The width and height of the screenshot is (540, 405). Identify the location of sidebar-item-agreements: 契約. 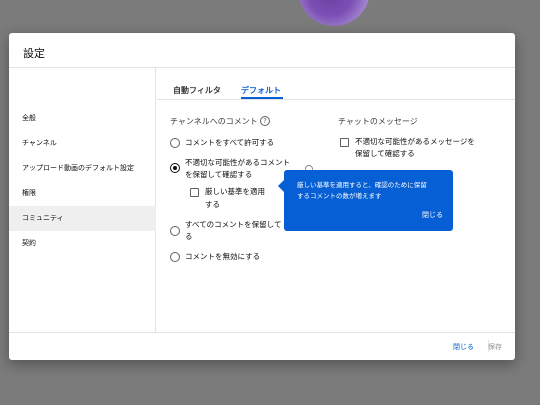
(82, 243).